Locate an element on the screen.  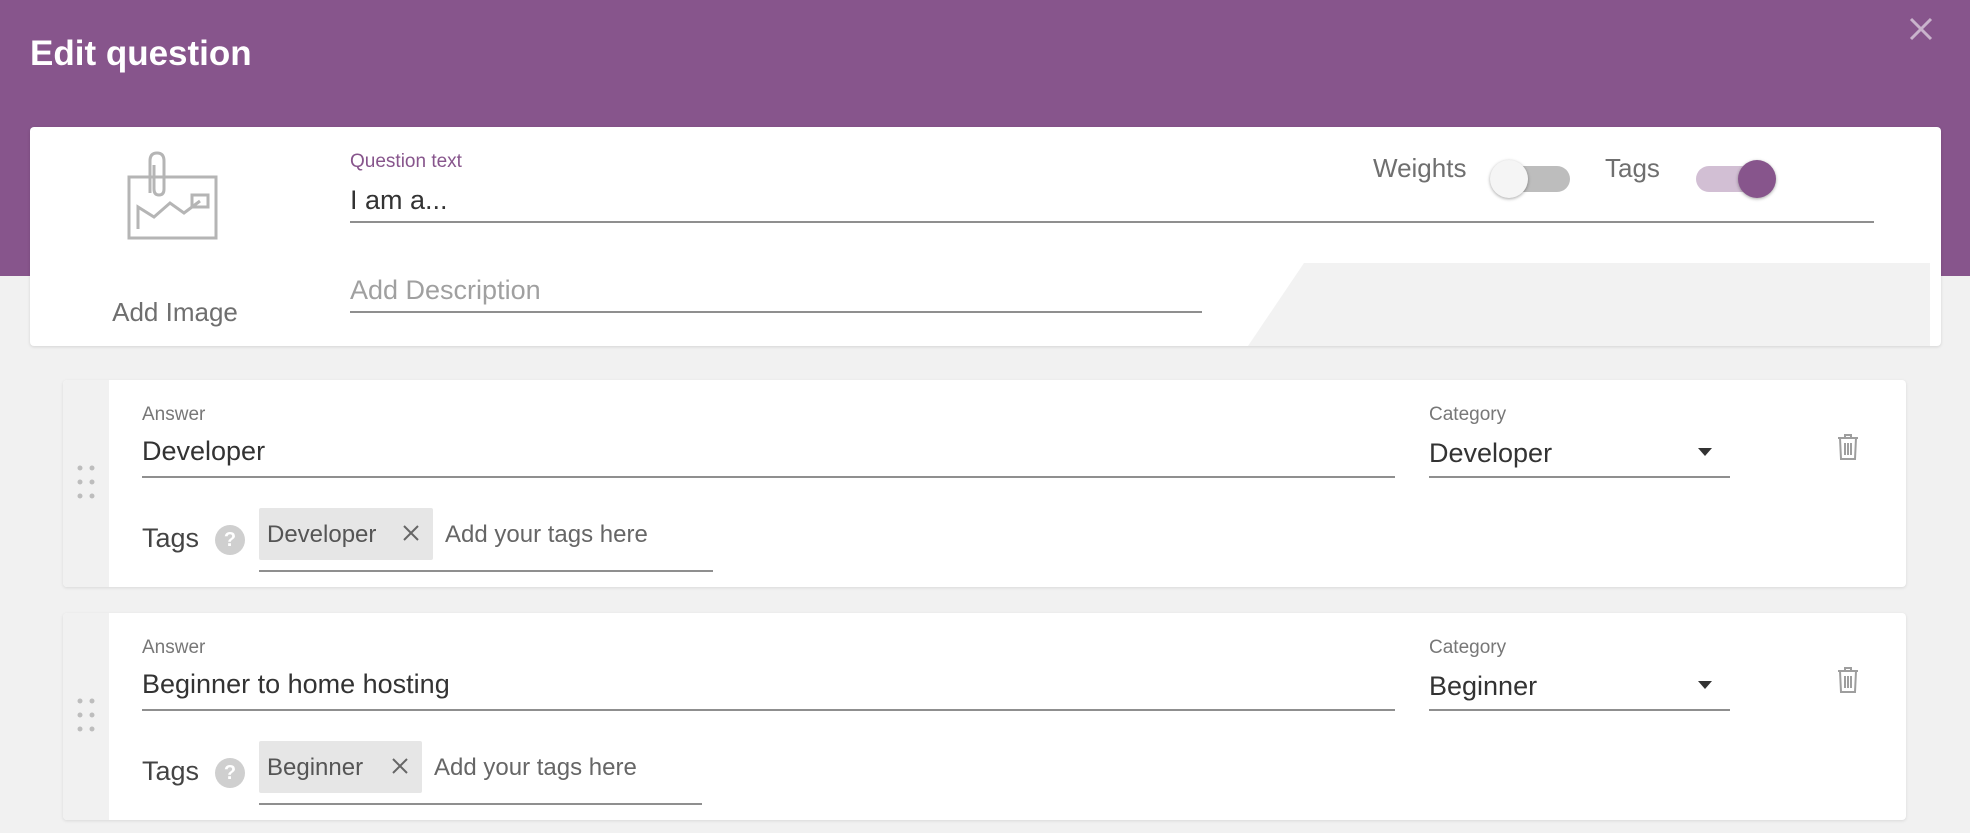
category-value: Beginner is located at coordinates (1483, 686).